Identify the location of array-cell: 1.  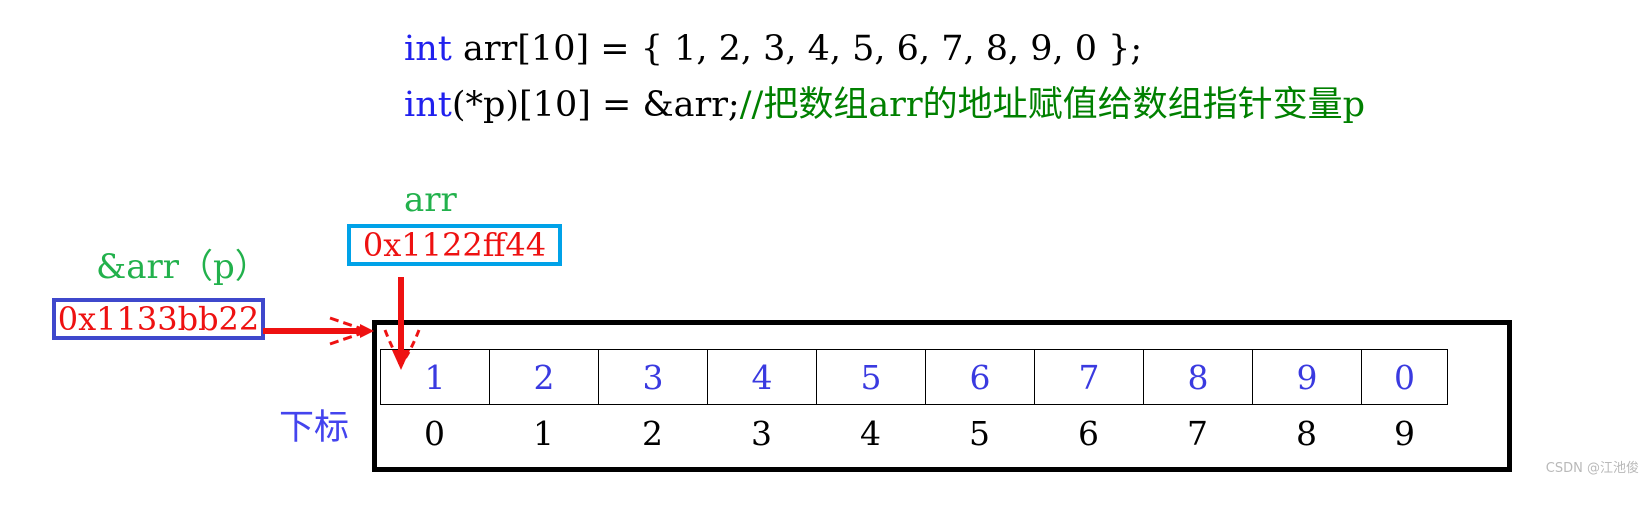
(434, 377).